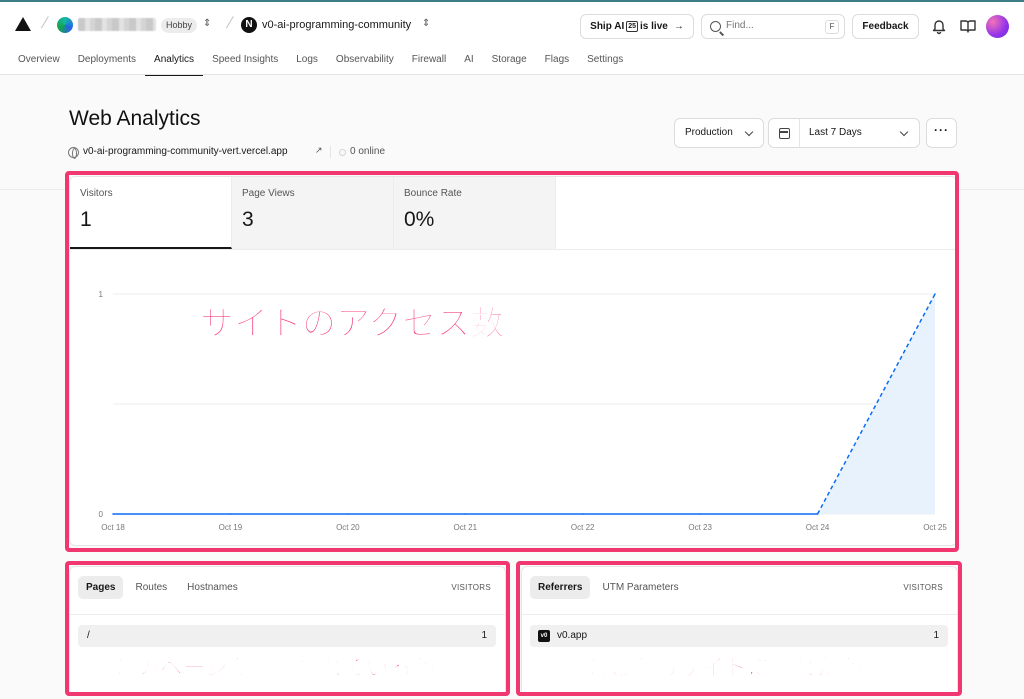  Describe the element at coordinates (207, 24) in the screenshot. I see `team-switcher-chevron-icon: ⇕` at that location.